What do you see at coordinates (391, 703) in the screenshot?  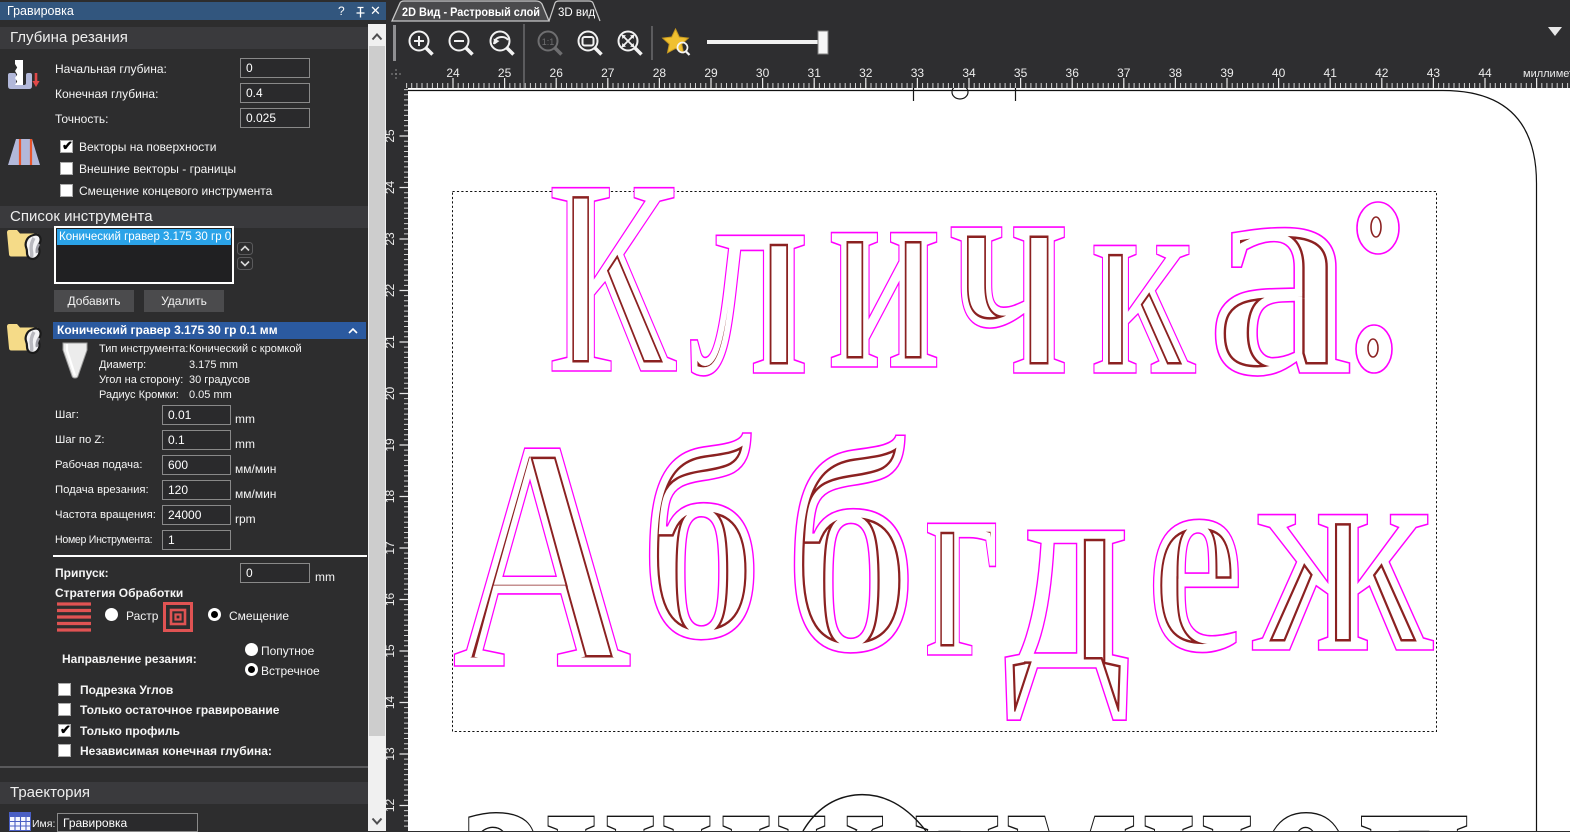 I see `svg-text: 14` at bounding box center [391, 703].